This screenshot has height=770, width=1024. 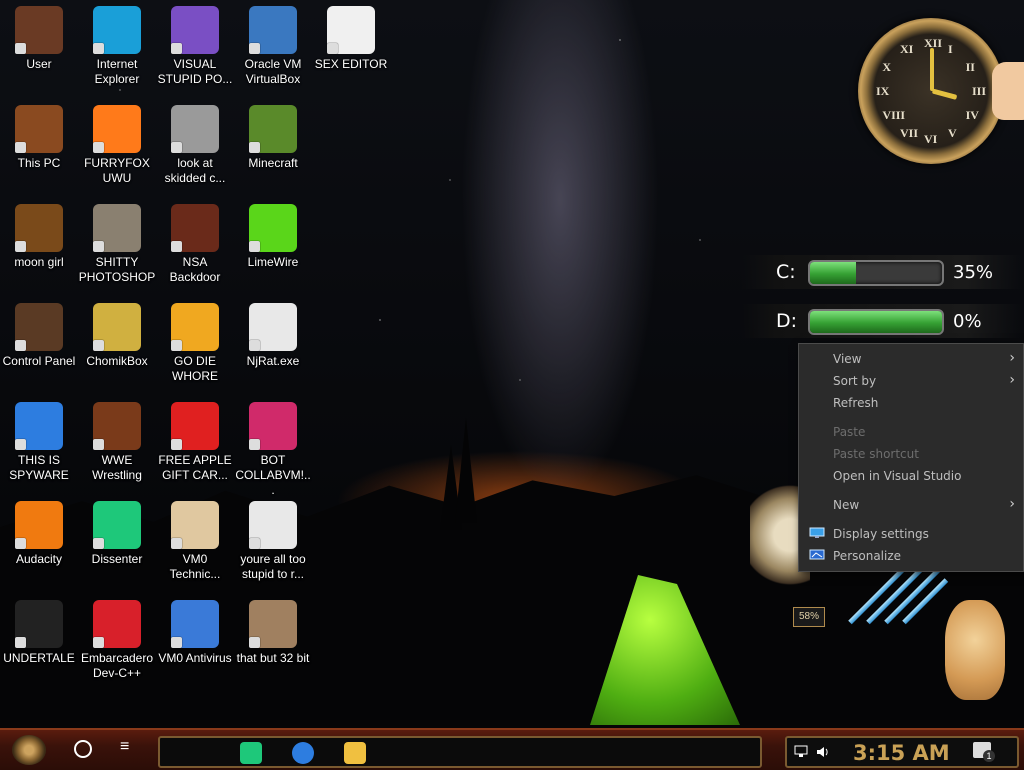 I want to click on desktop-icon: GO DIE WHORE, so click(x=195, y=343).